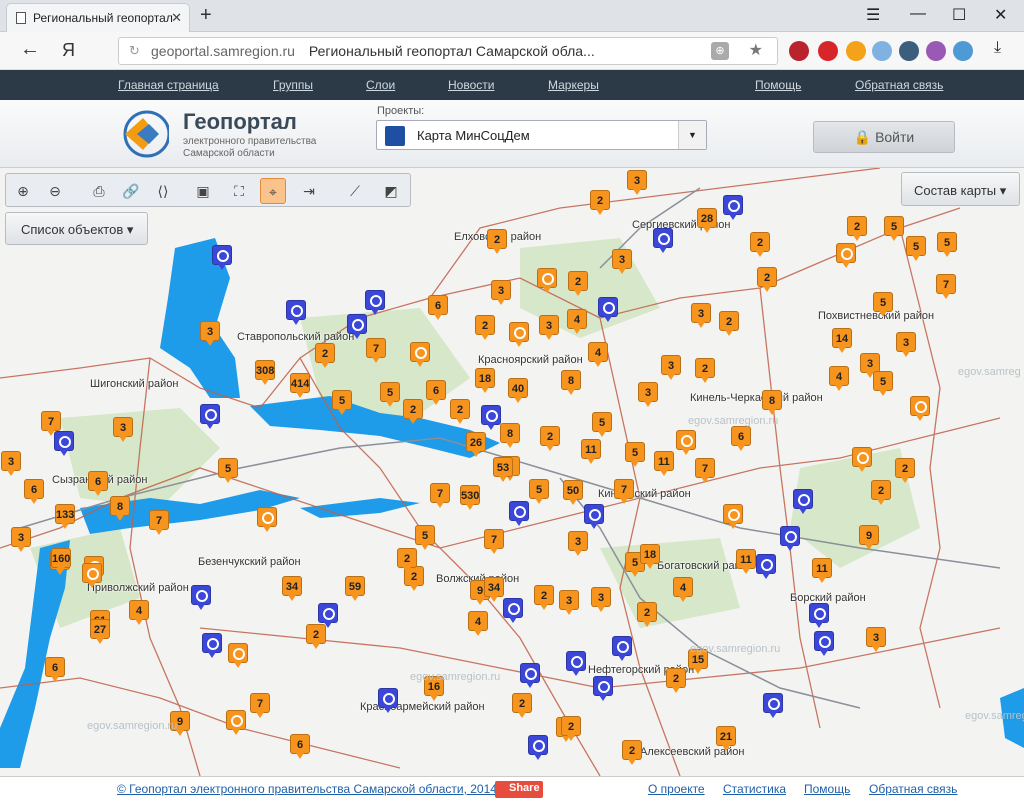 The height and width of the screenshot is (802, 1024). I want to click on back-arrow-icon: ←, so click(30, 49).